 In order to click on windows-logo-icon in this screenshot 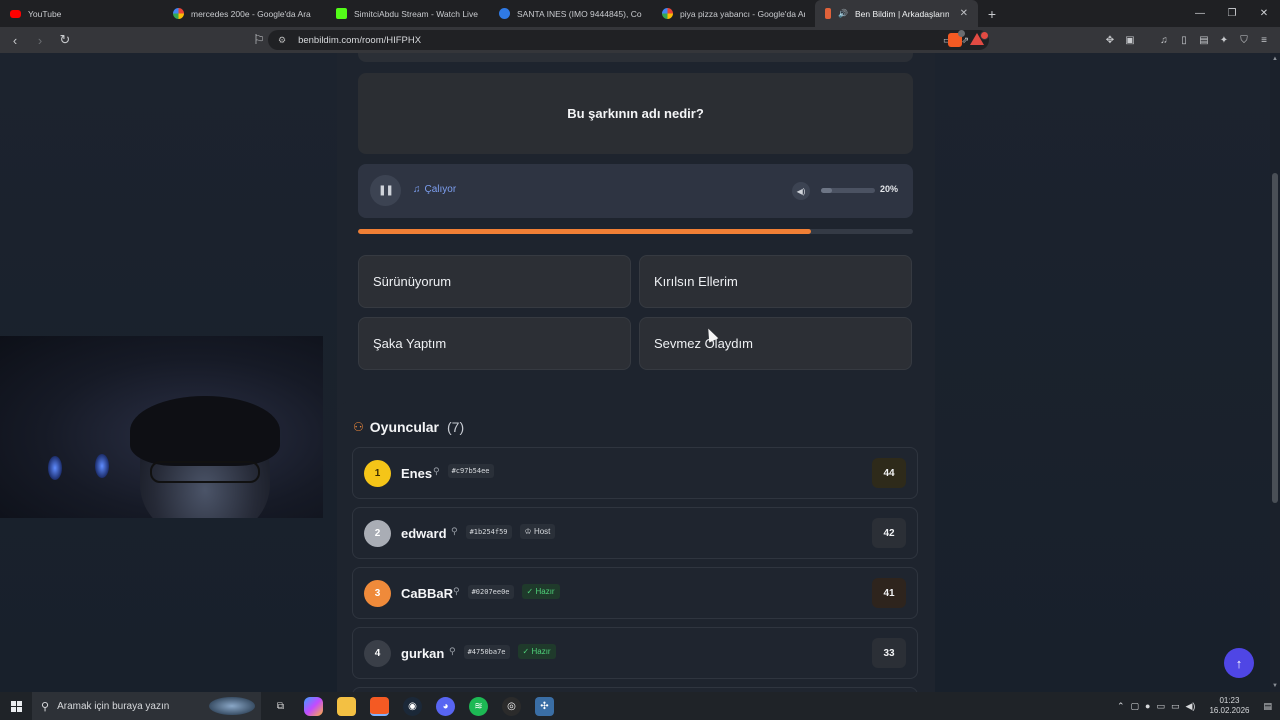, I will do `click(16, 706)`.